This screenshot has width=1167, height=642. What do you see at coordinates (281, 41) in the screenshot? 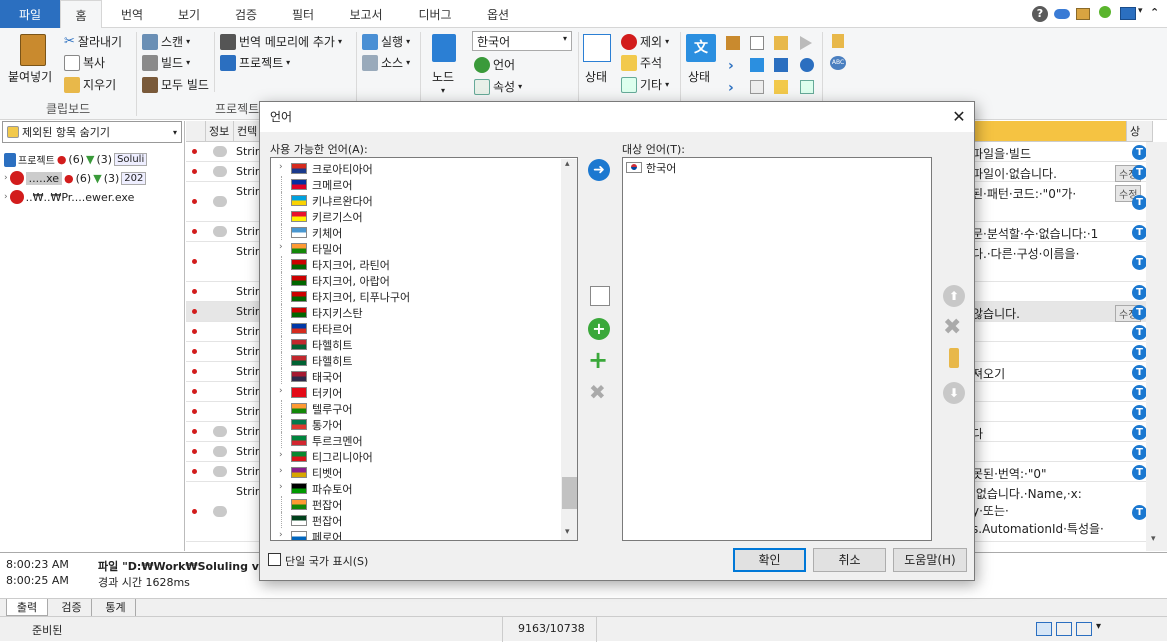
I see `add-to-tm-button: 번역 메모리에 추가 ▾` at bounding box center [281, 41].